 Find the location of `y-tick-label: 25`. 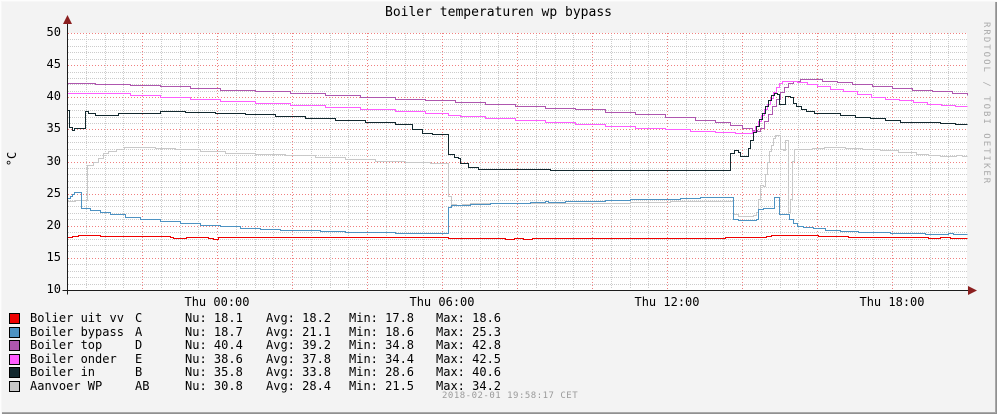

y-tick-label: 25 is located at coordinates (53, 193).